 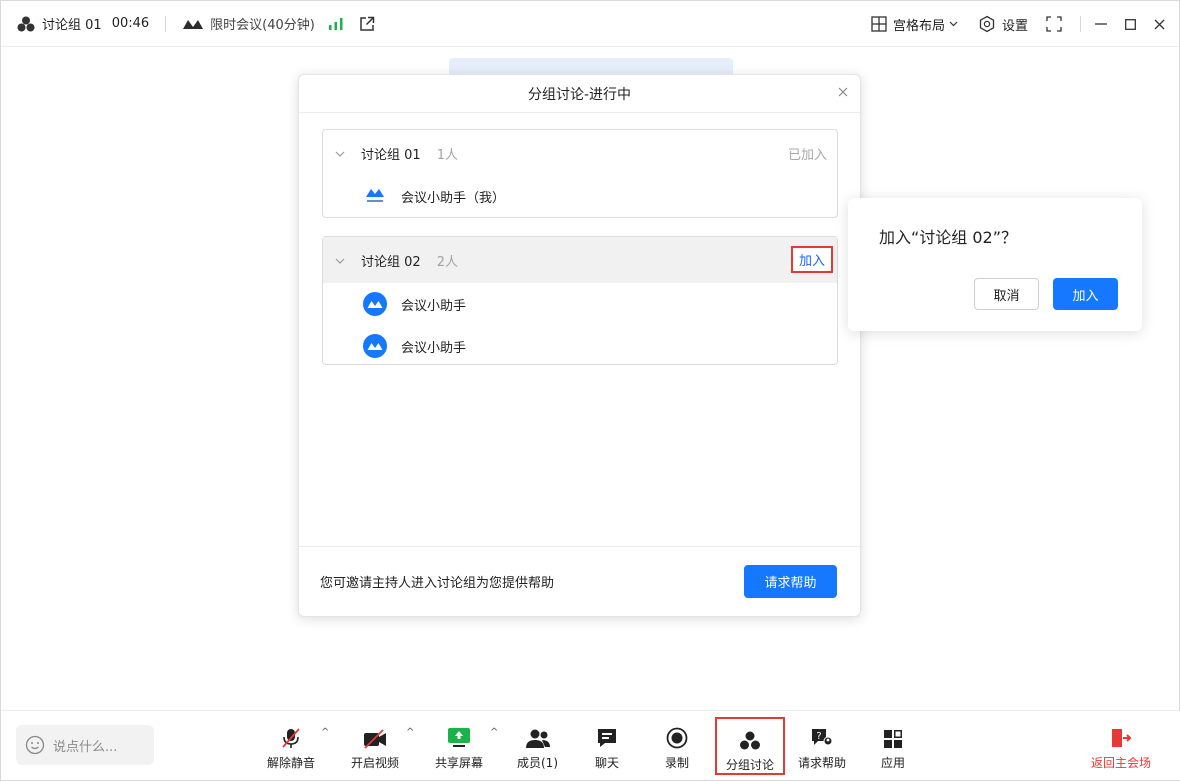 I want to click on request-help-tool-button: ? 请求帮助, so click(x=822, y=746).